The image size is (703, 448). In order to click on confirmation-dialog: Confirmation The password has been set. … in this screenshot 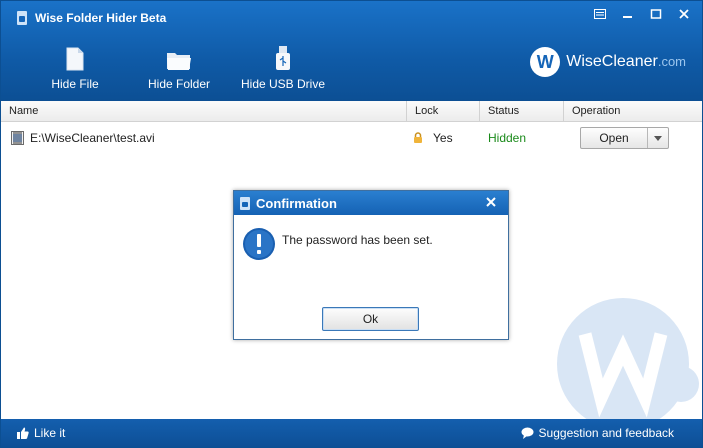, I will do `click(371, 265)`.